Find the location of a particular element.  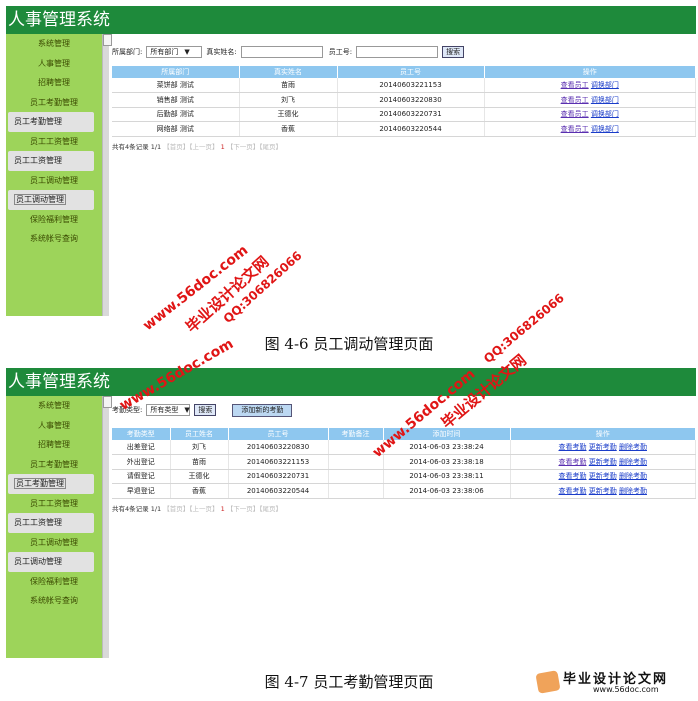

dept-select-value: 所有部门 is located at coordinates (164, 52).